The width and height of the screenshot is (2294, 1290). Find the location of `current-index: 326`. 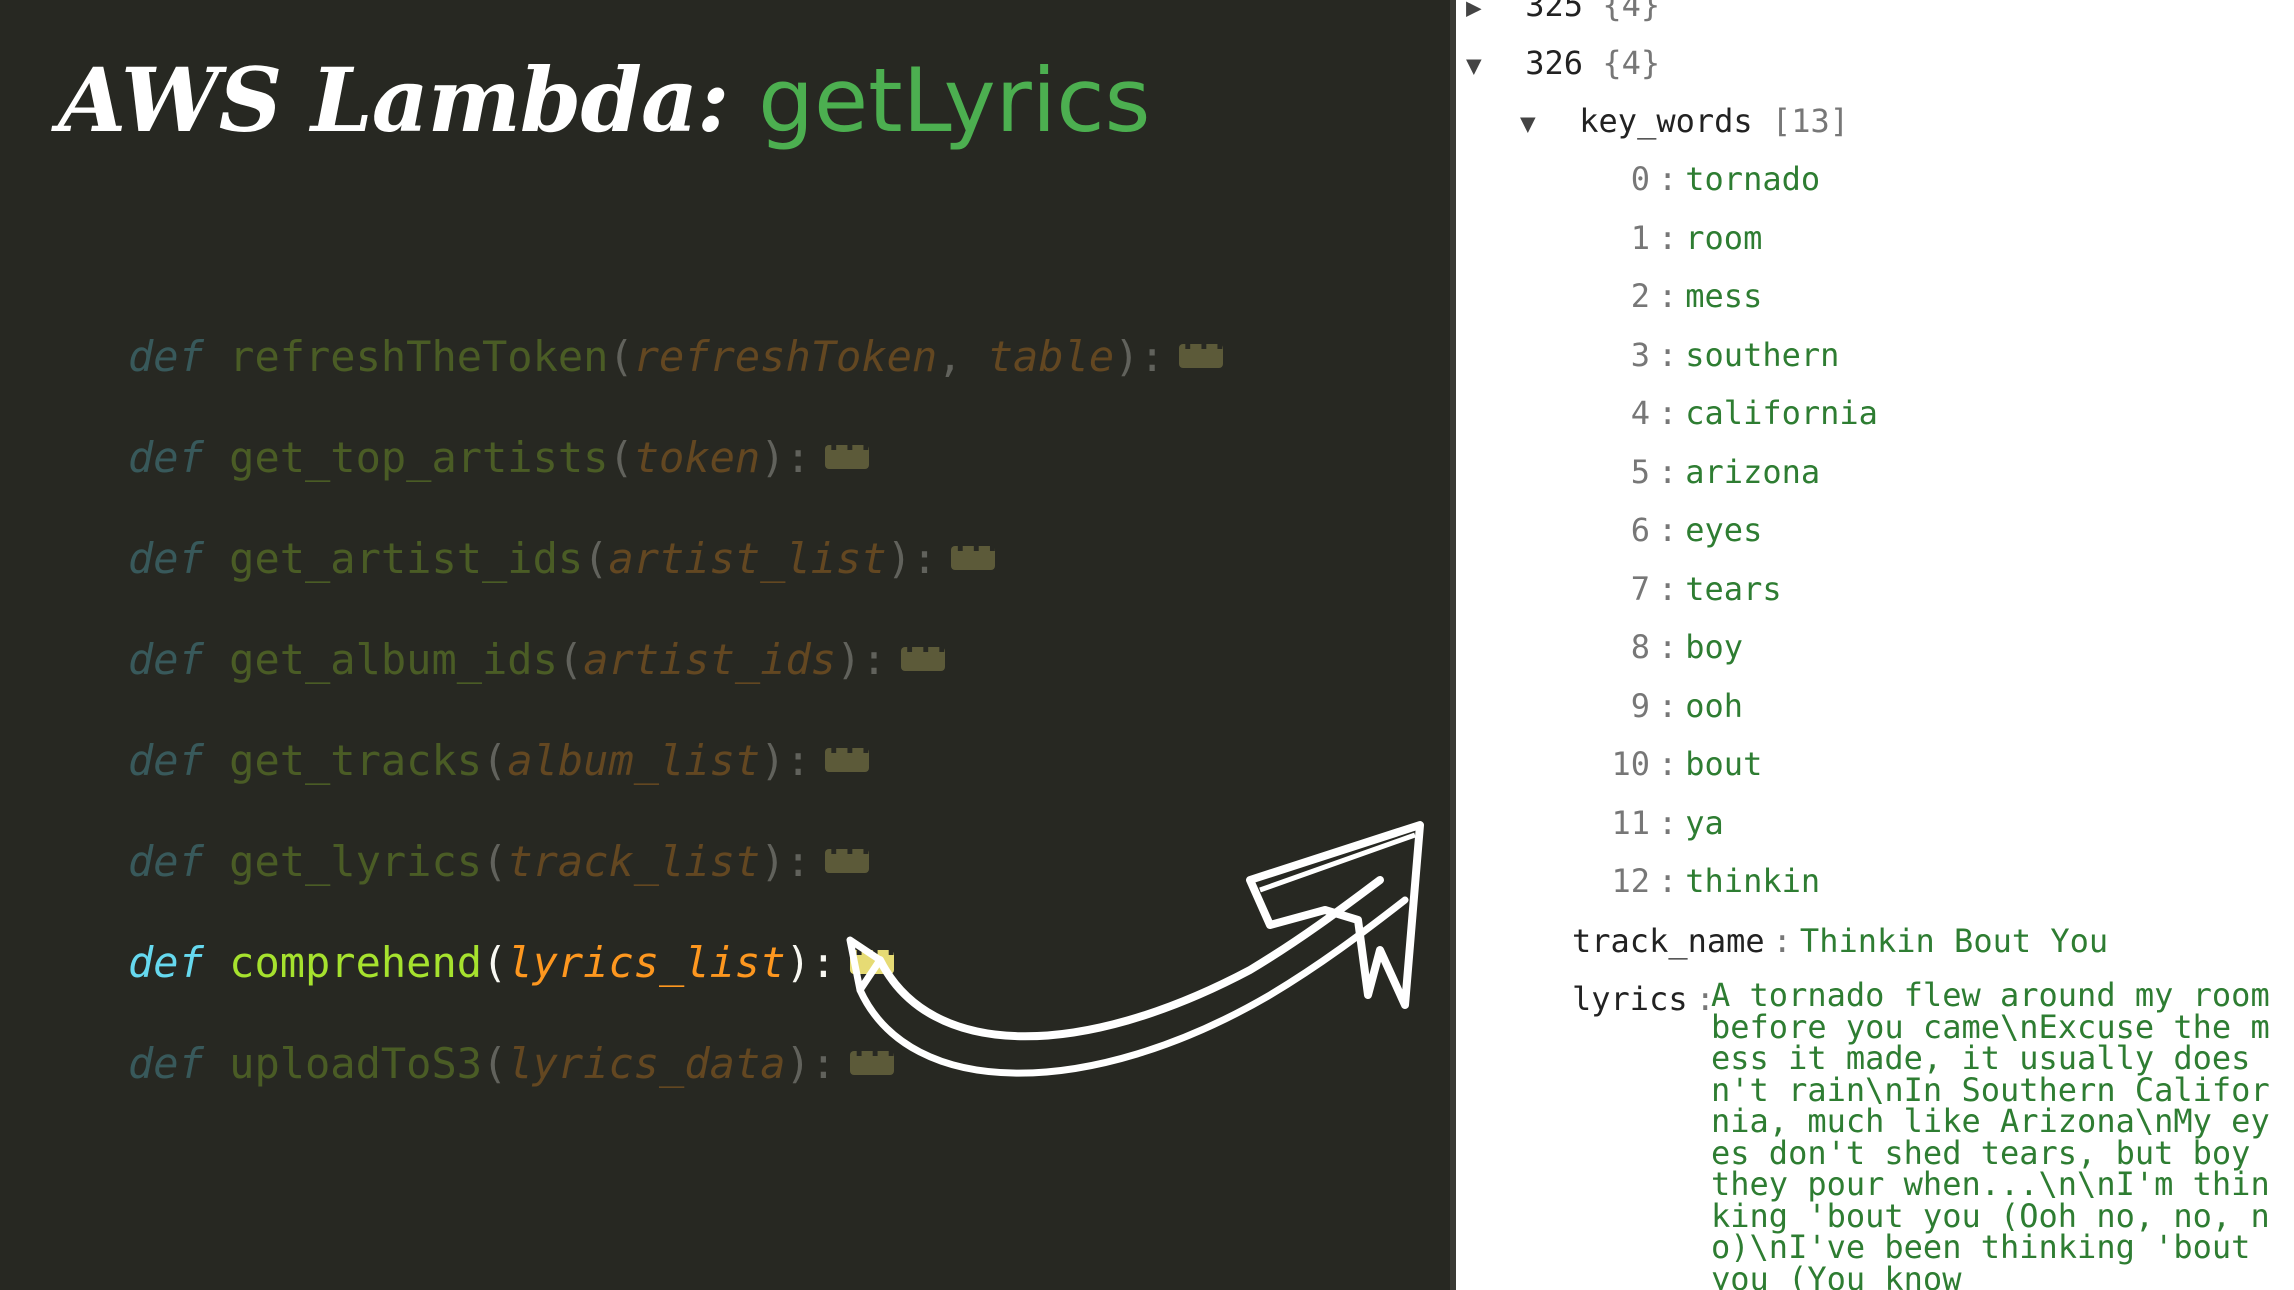

current-index: 326 is located at coordinates (1554, 63).